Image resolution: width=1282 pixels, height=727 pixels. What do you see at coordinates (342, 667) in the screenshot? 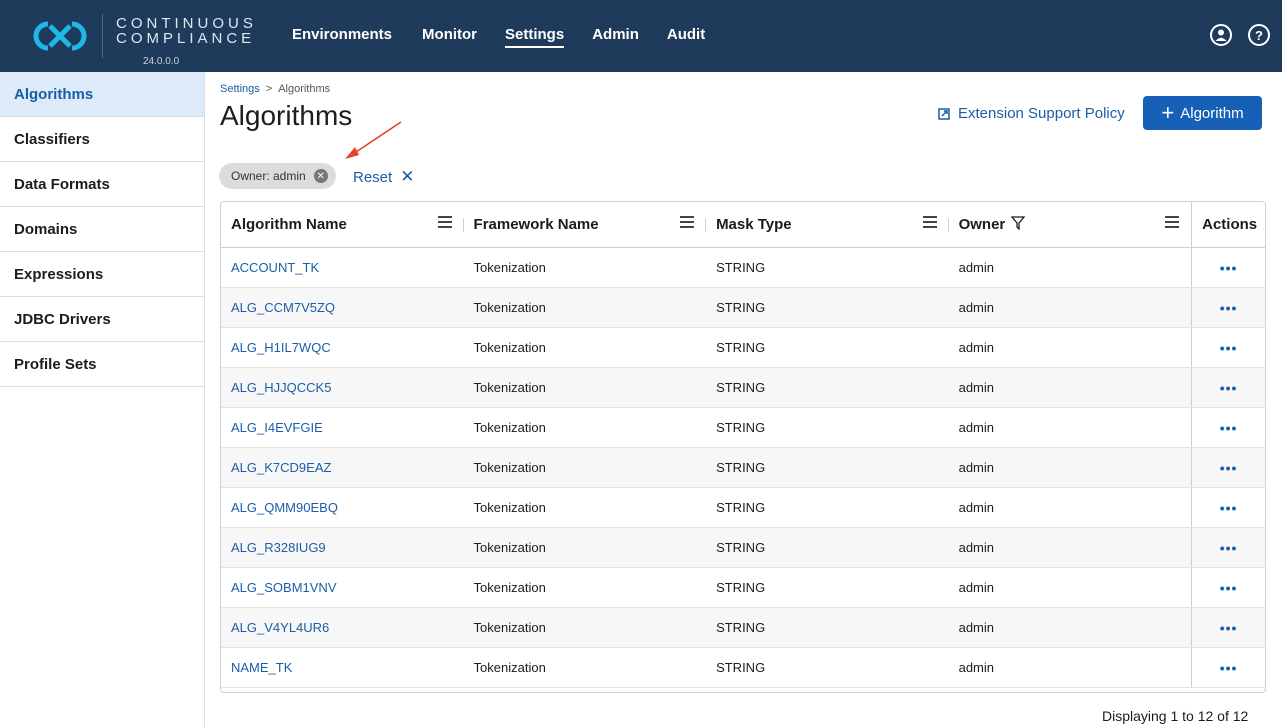
I see `algorithm-name-link: NAME_TK` at bounding box center [342, 667].